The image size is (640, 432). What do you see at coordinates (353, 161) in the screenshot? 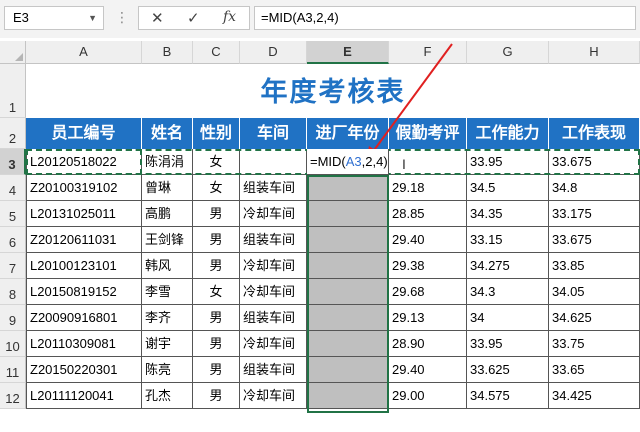
I see `formula-reference: A3` at bounding box center [353, 161].